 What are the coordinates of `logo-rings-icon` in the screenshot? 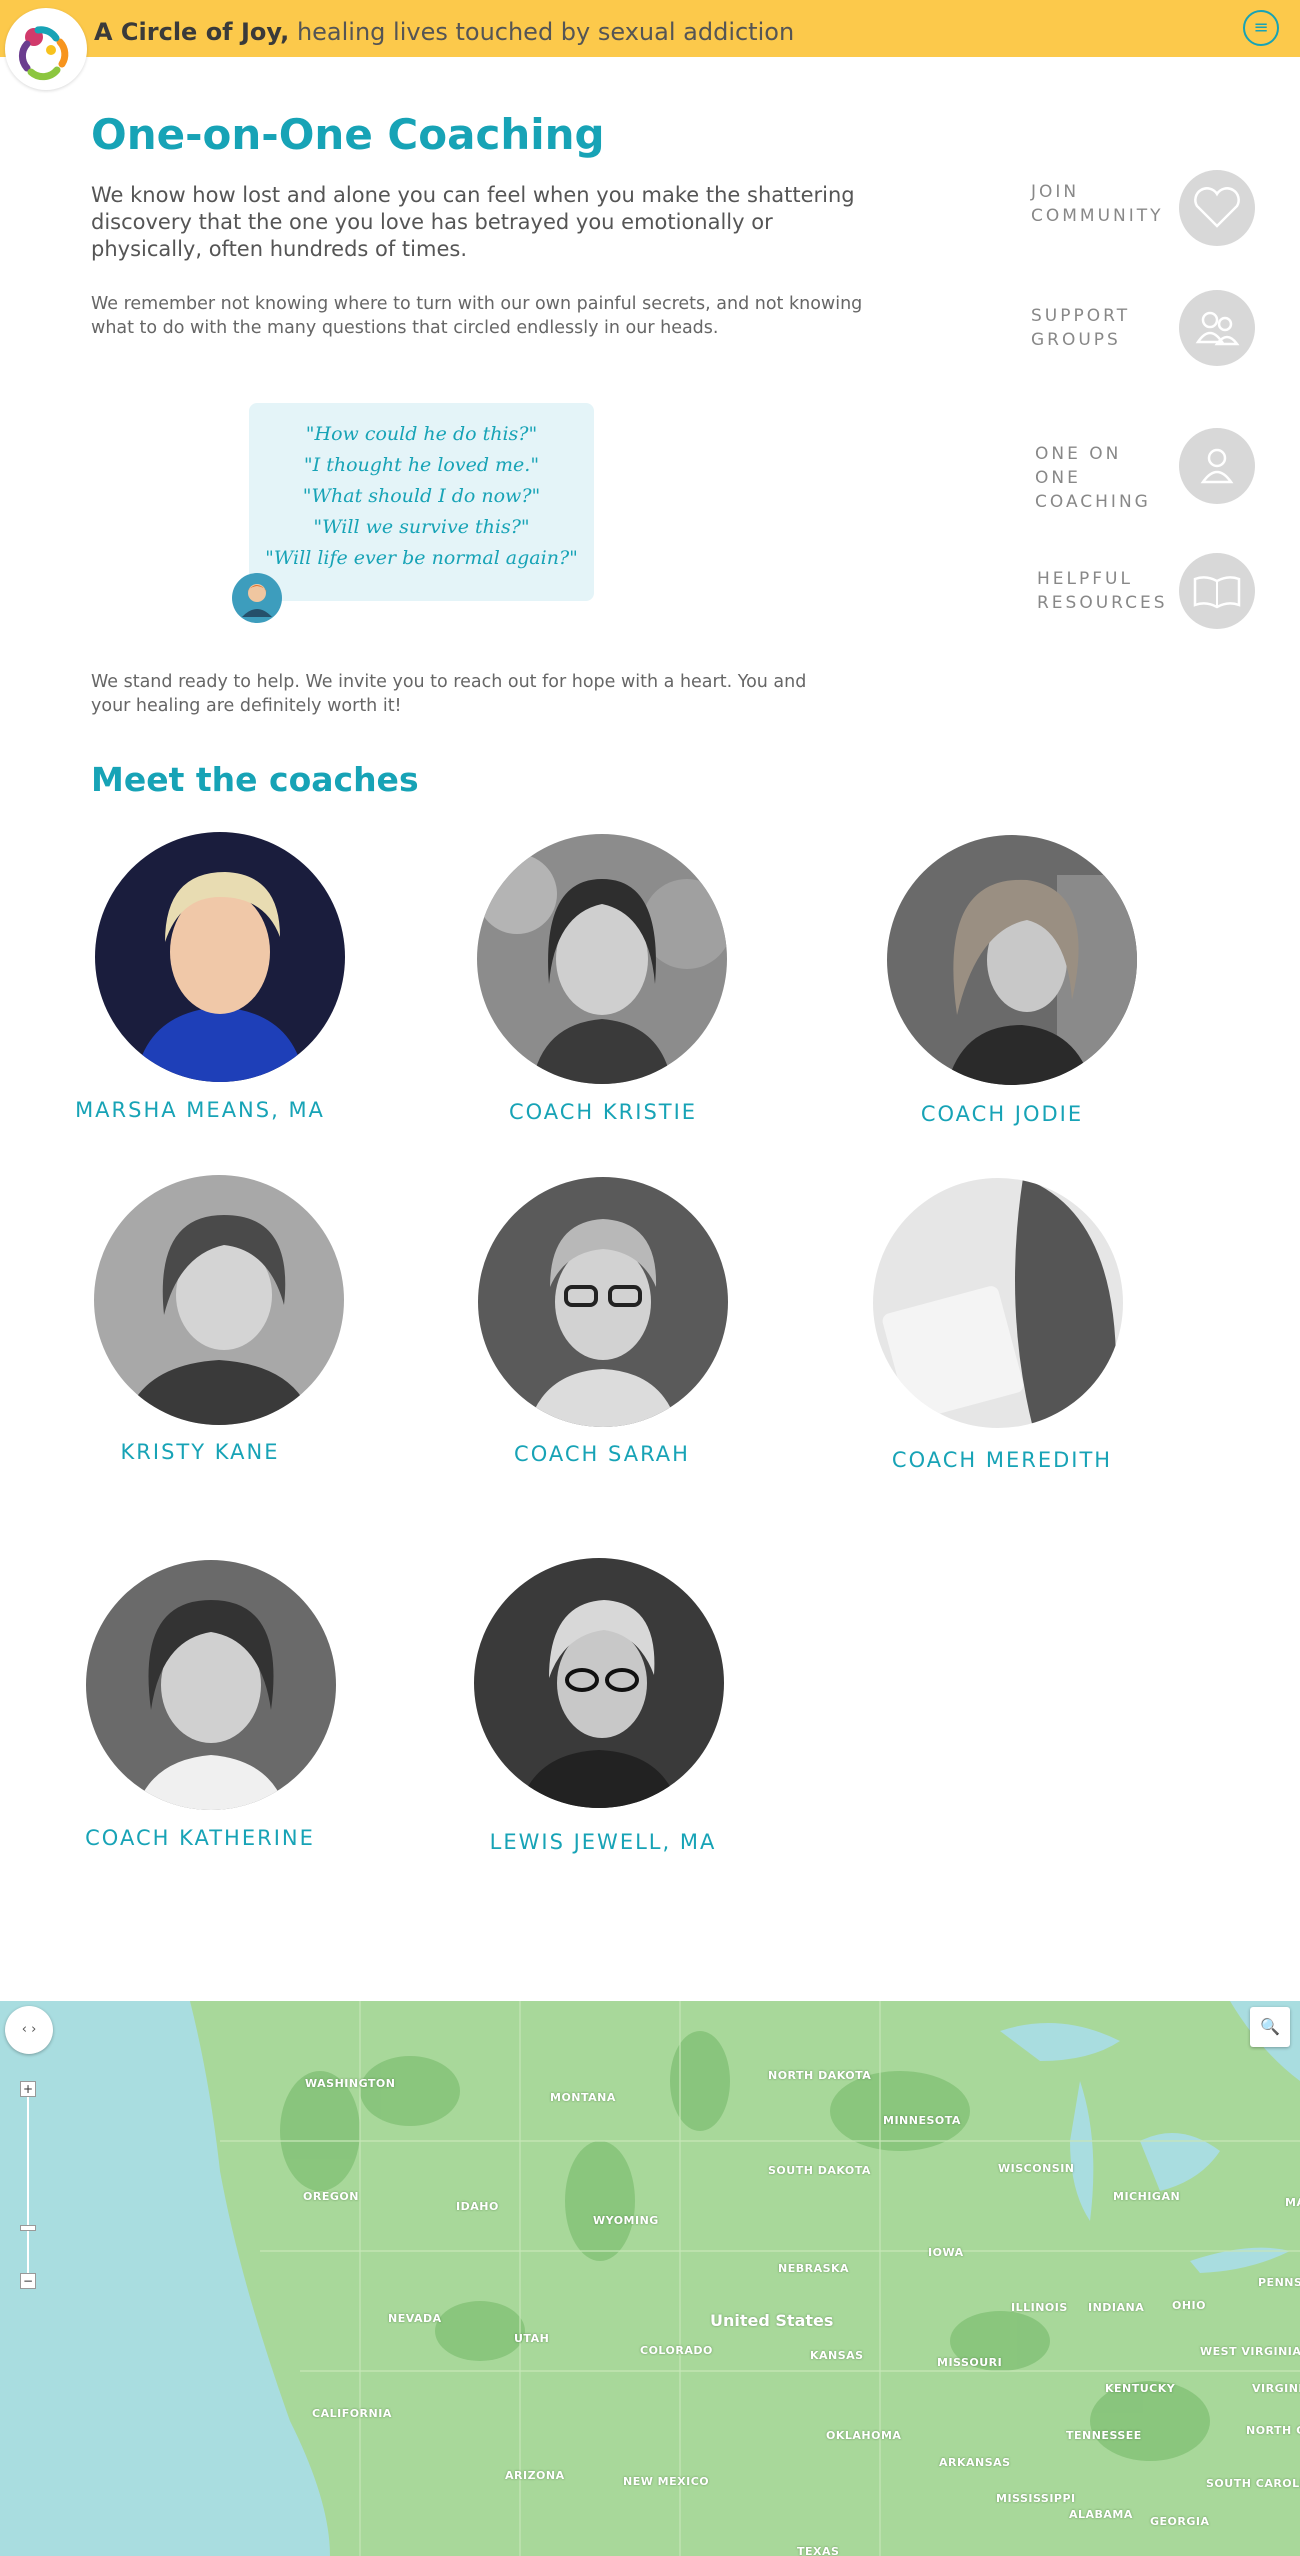 It's located at (43, 53).